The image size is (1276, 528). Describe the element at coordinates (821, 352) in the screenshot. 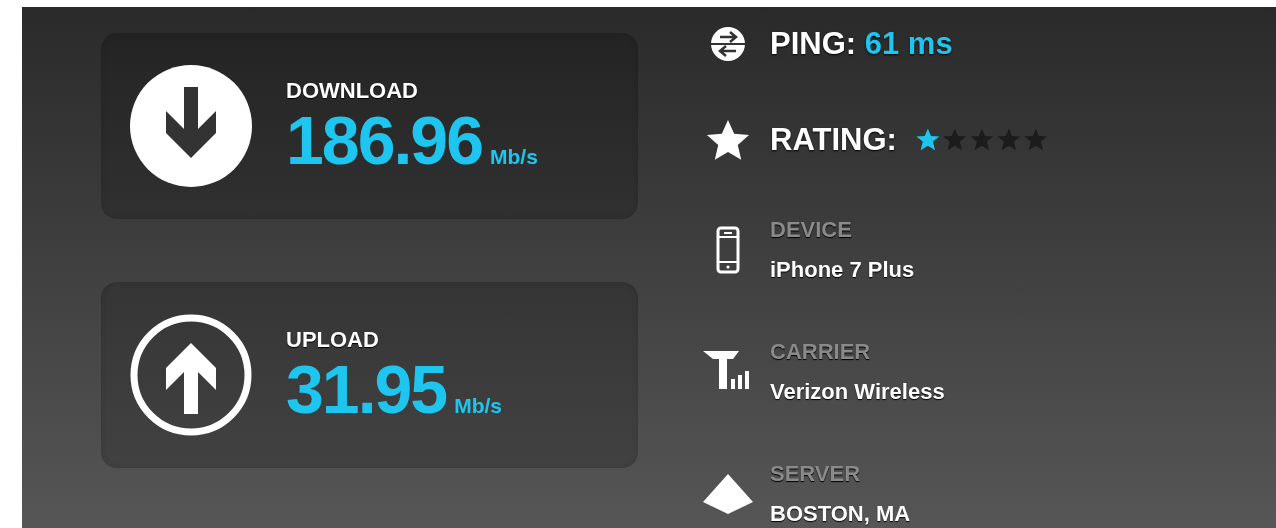

I see `detail-label: CARRIER` at that location.